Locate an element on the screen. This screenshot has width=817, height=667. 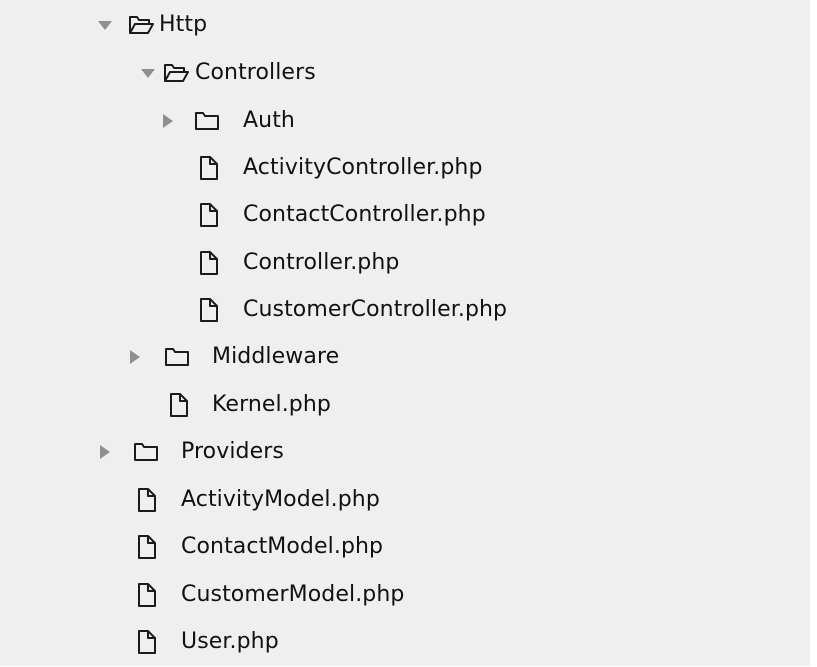
tree-item-label: Middleware is located at coordinates (276, 356).